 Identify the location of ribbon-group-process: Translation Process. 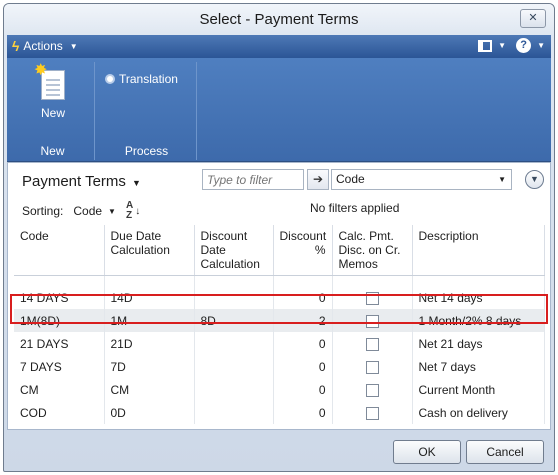
(147, 111).